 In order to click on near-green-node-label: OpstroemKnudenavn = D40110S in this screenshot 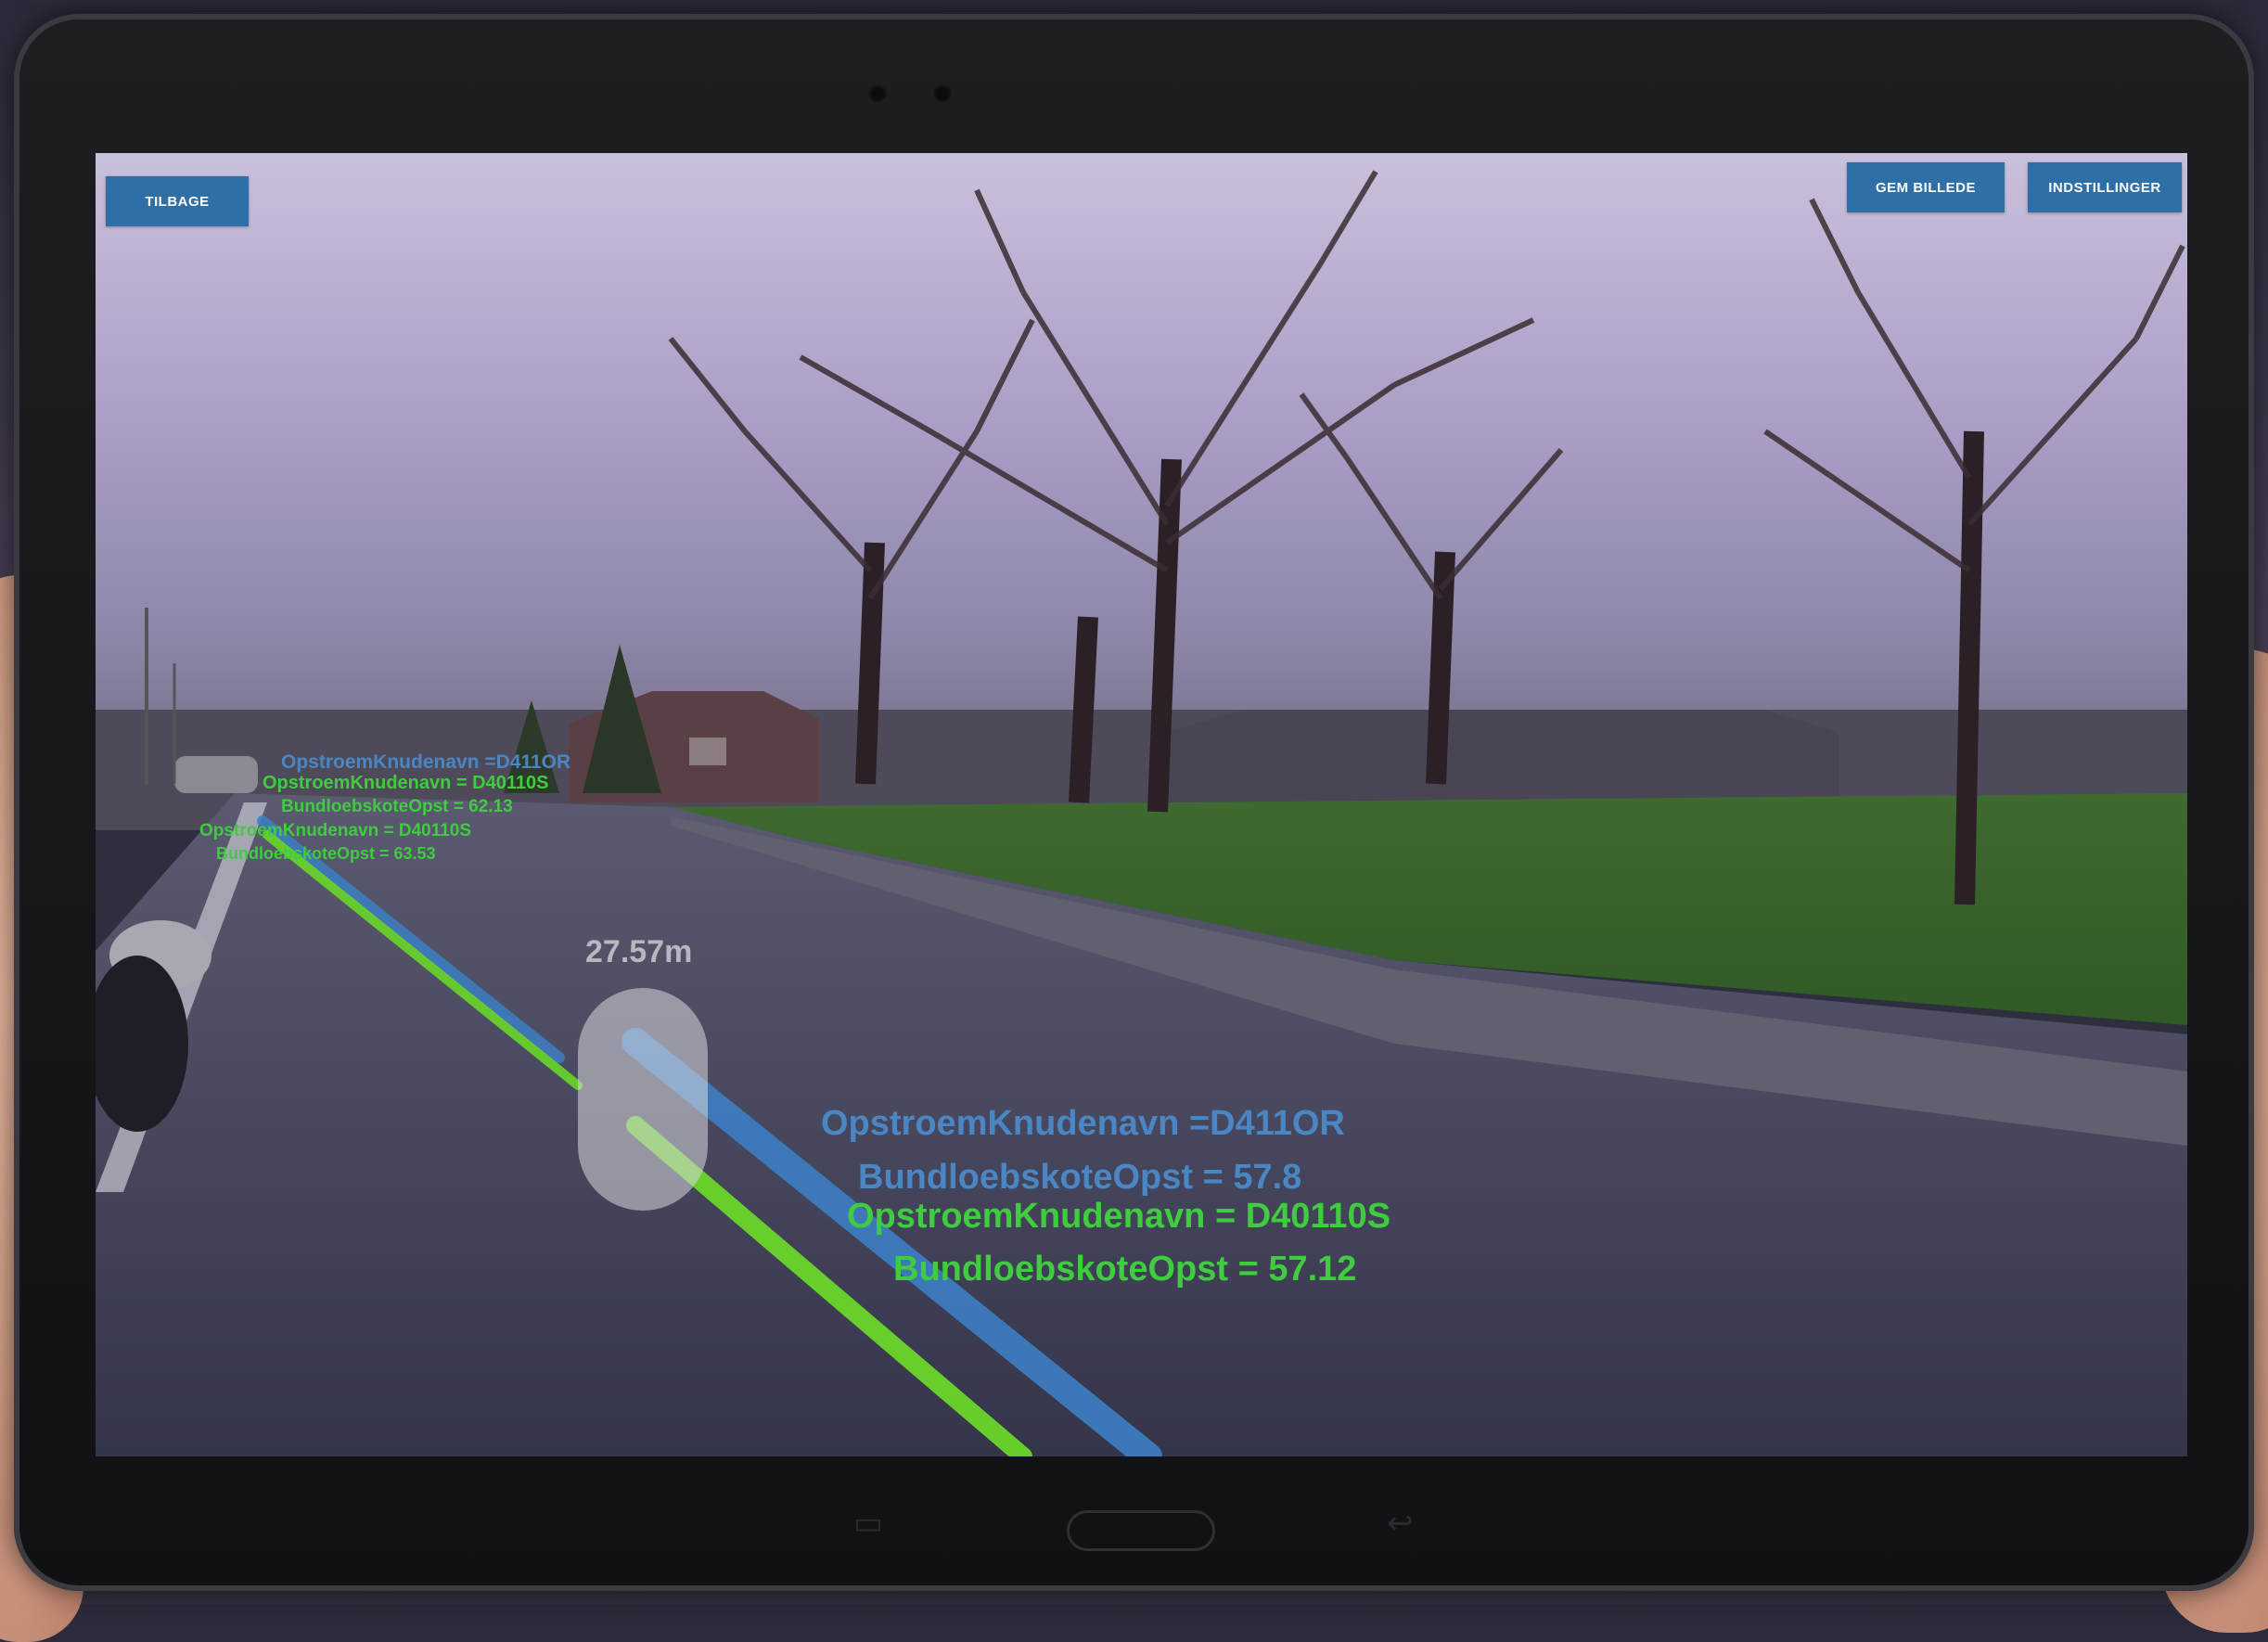, I will do `click(1119, 1216)`.